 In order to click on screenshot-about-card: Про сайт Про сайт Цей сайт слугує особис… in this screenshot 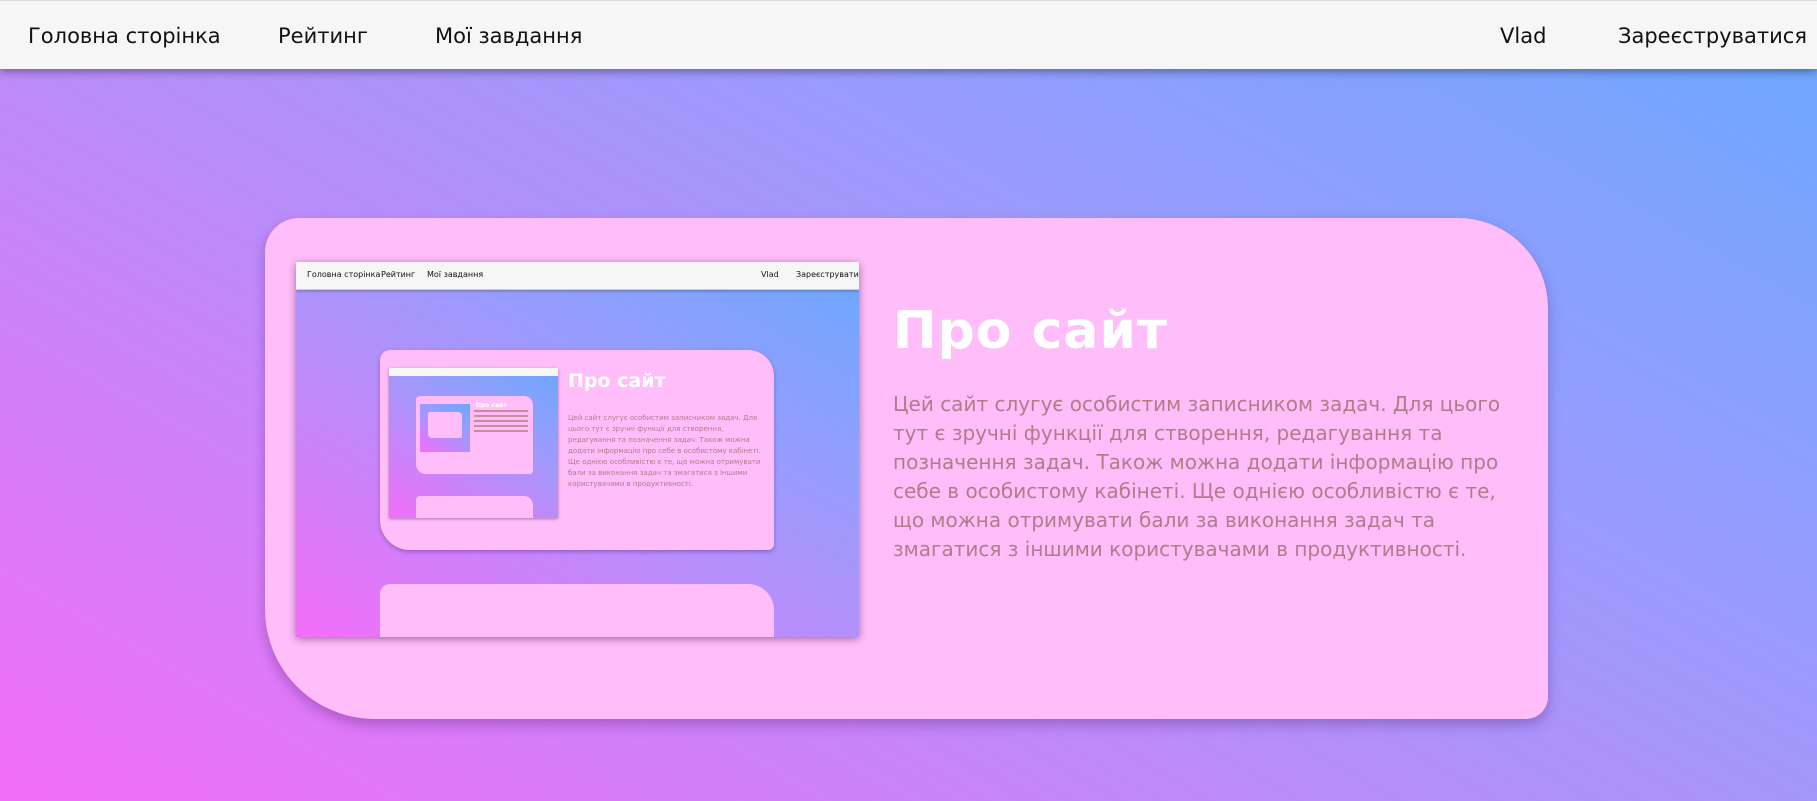, I will do `click(577, 450)`.